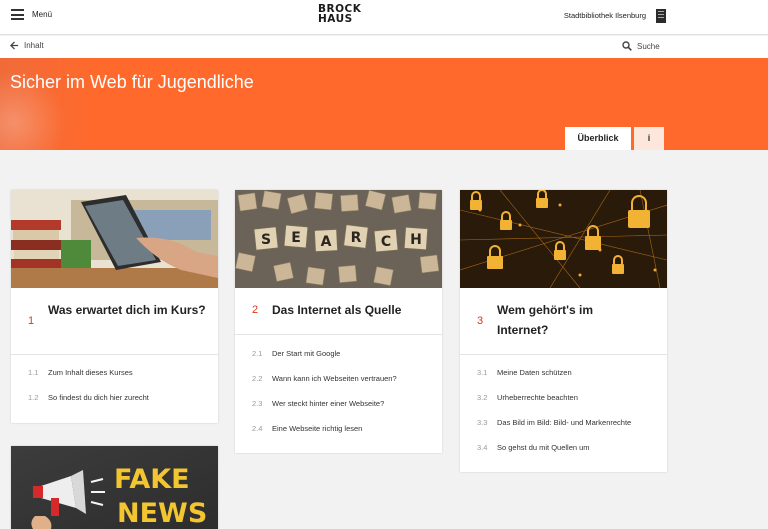 The image size is (768, 529). I want to click on tile-letter: A, so click(326, 242).